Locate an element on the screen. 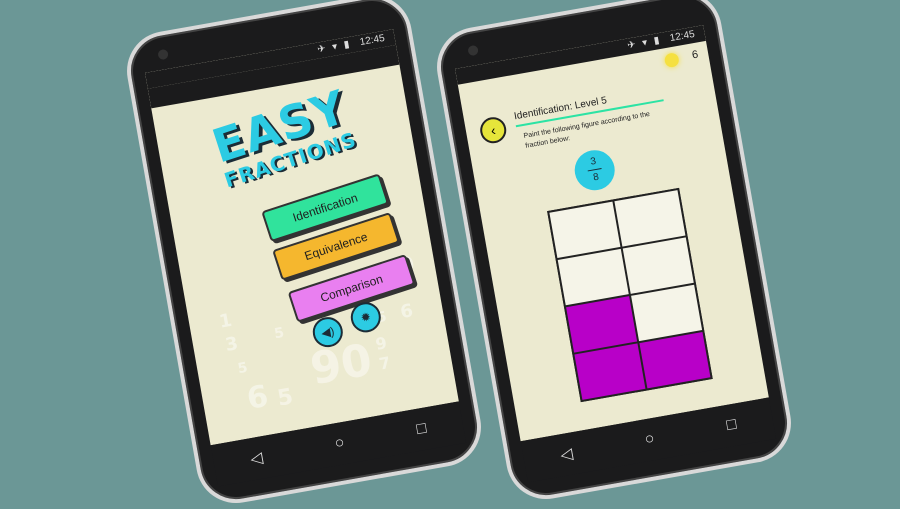 This screenshot has height=509, width=900. back-button: ‹ is located at coordinates (493, 130).